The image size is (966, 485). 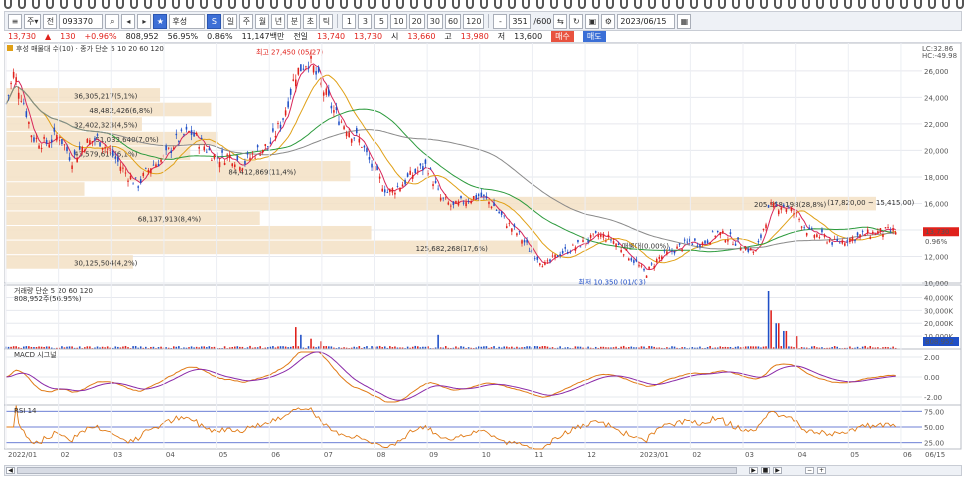 What do you see at coordinates (349, 21) in the screenshot?
I see `interval-1-button: 1` at bounding box center [349, 21].